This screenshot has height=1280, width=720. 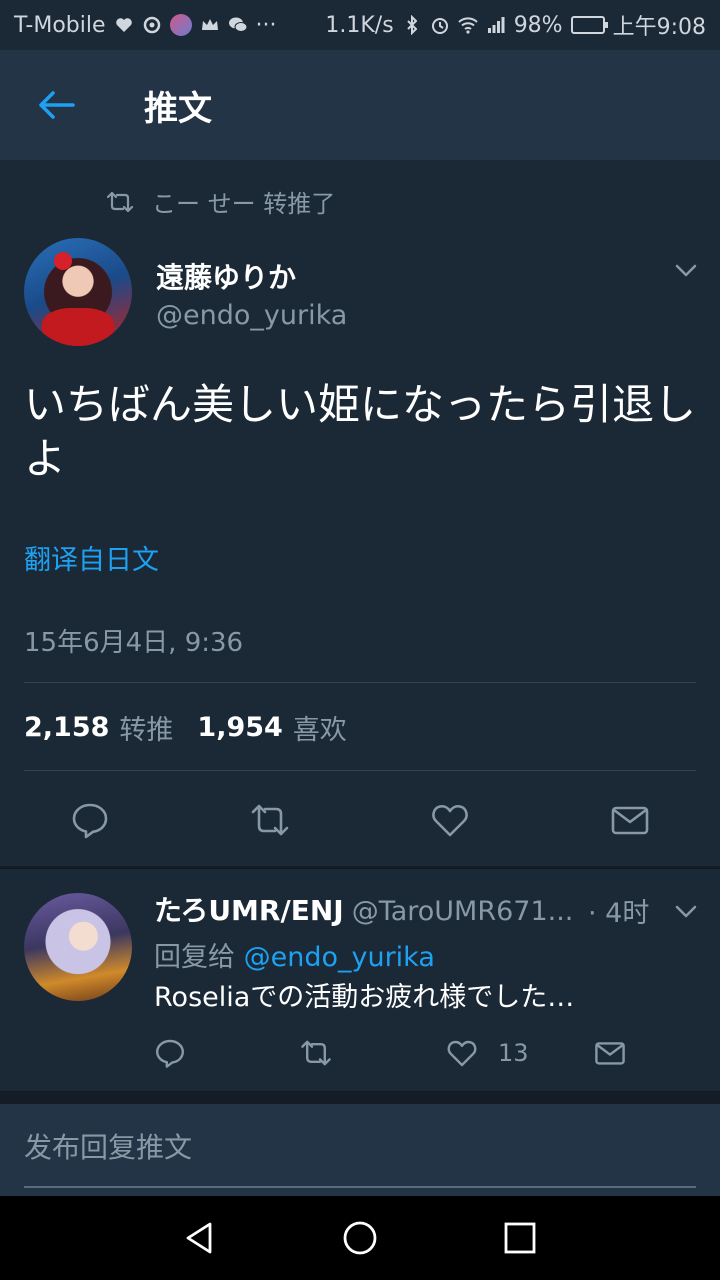 What do you see at coordinates (360, 1052) in the screenshot?
I see `reply-actions: 13` at bounding box center [360, 1052].